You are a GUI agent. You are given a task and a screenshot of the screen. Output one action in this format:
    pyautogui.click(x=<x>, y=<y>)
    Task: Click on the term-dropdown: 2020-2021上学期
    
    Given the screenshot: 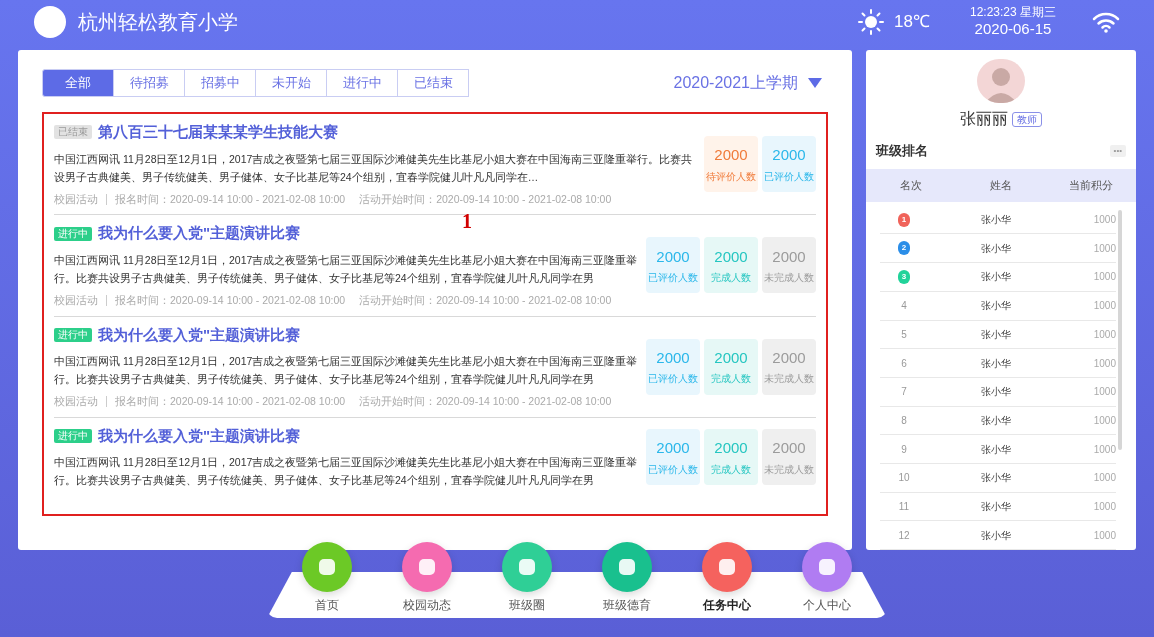 What is the action you would take?
    pyautogui.click(x=747, y=83)
    